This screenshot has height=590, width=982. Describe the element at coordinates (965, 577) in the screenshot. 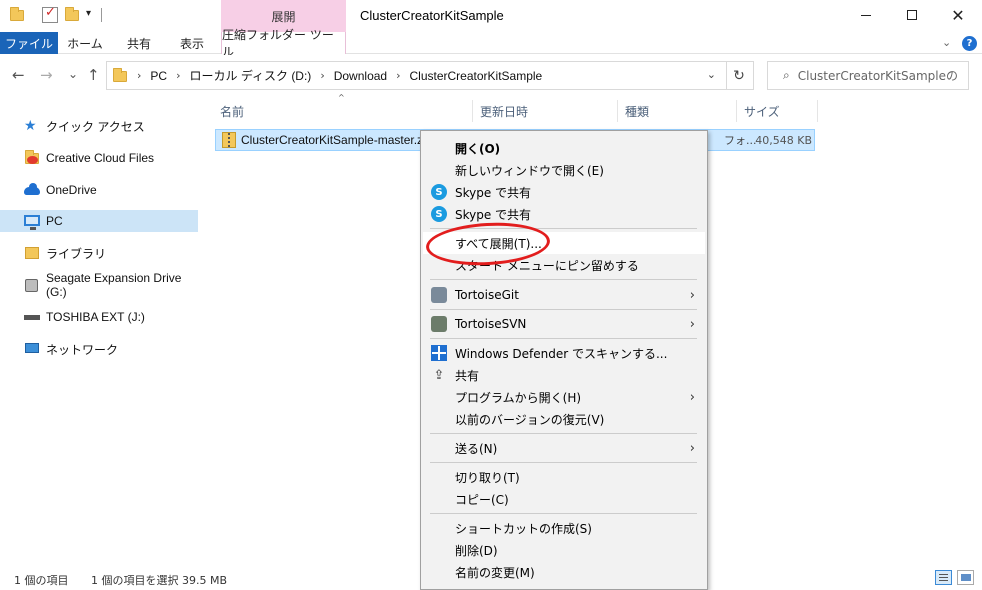

I see `large-icons-view-button` at that location.